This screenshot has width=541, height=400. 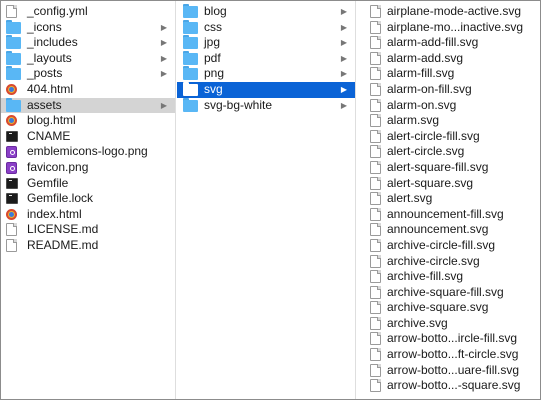 I want to click on file-row-alarm-fill-svg: alarm-fill.svg, so click(x=453, y=74).